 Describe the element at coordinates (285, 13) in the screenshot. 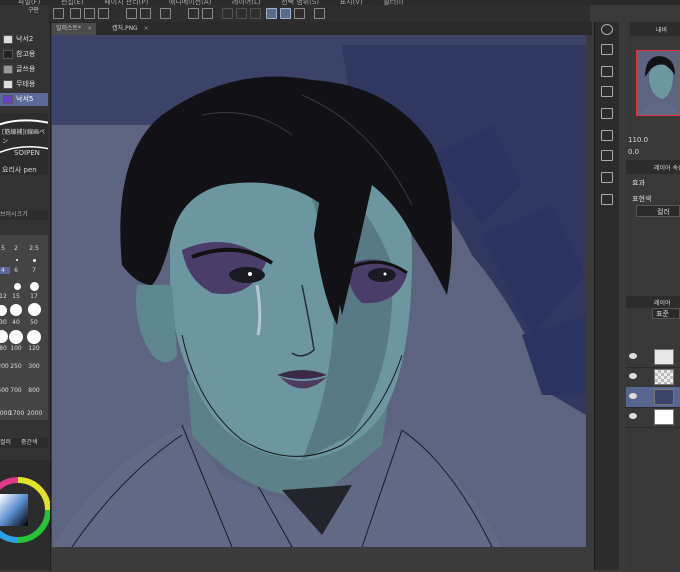

I see `special-ruler-snap-icon` at that location.